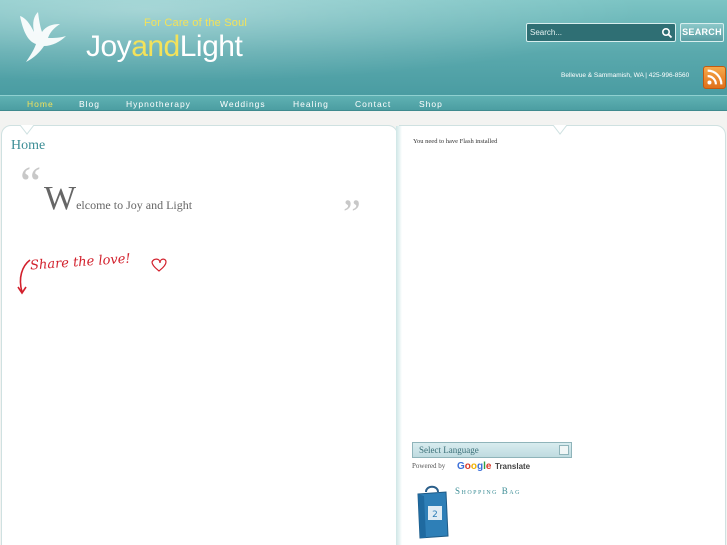  Describe the element at coordinates (40, 104) in the screenshot. I see `nav-home: Home` at that location.